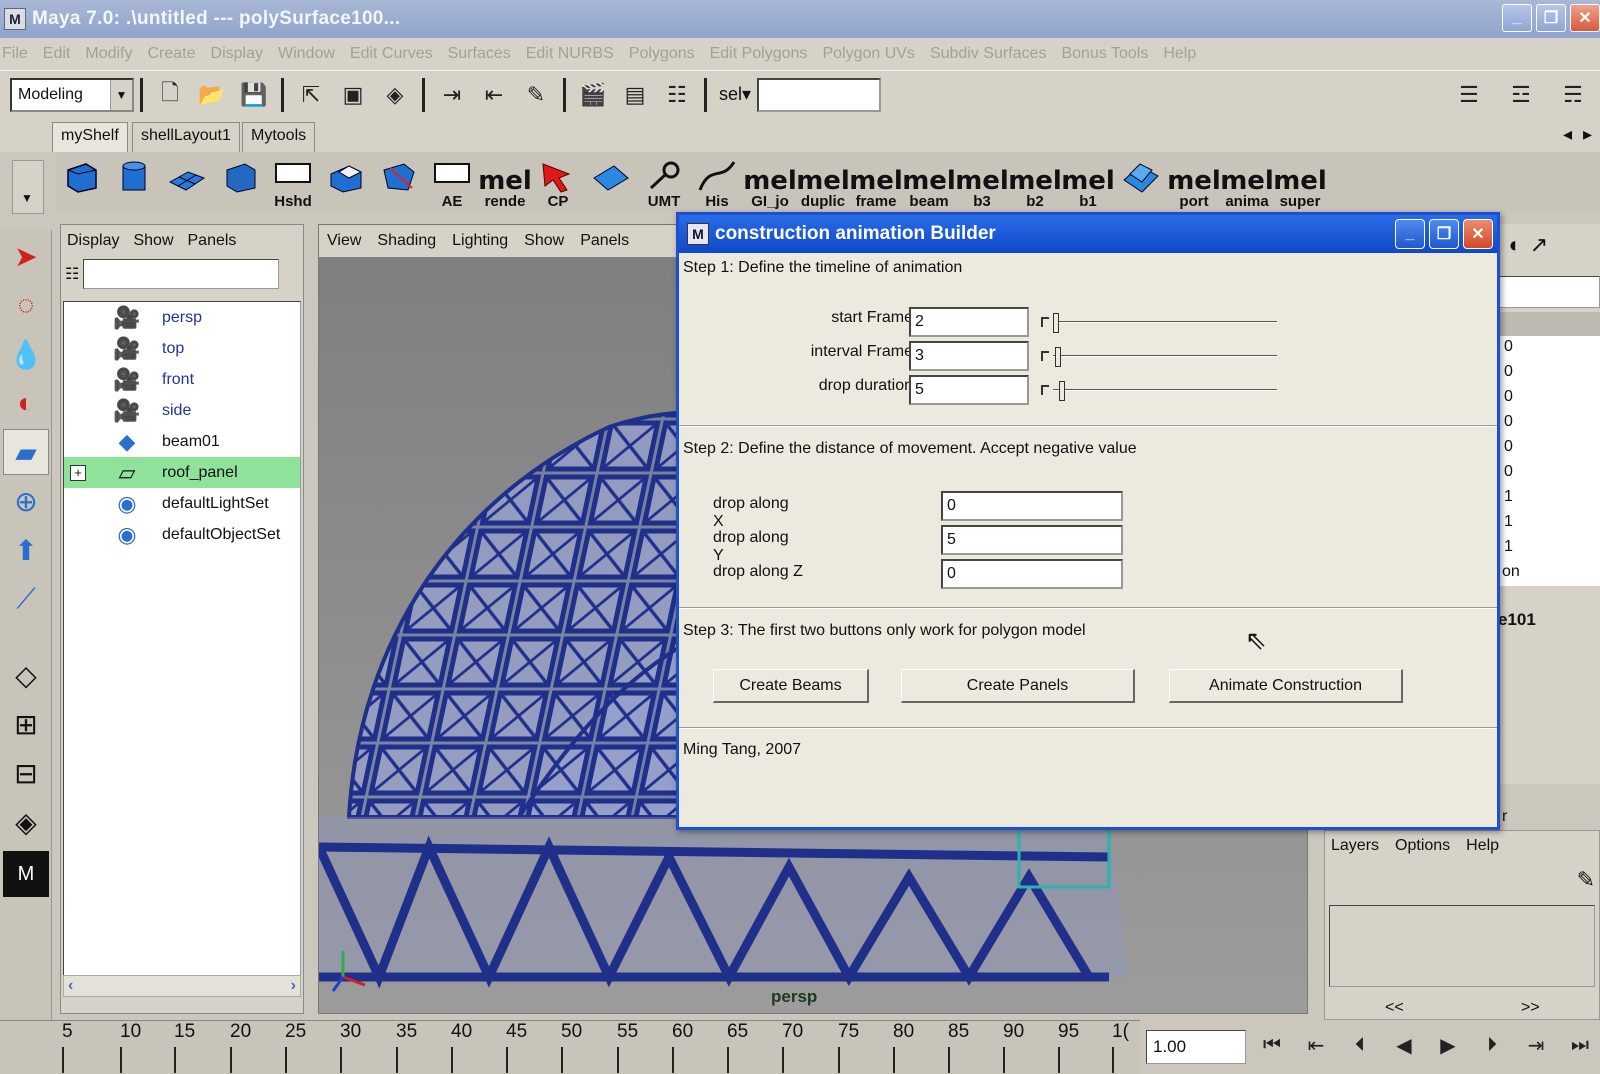 This screenshot has height=1074, width=1600. Describe the element at coordinates (1161, 357) in the screenshot. I see `interval-frame-slider` at that location.